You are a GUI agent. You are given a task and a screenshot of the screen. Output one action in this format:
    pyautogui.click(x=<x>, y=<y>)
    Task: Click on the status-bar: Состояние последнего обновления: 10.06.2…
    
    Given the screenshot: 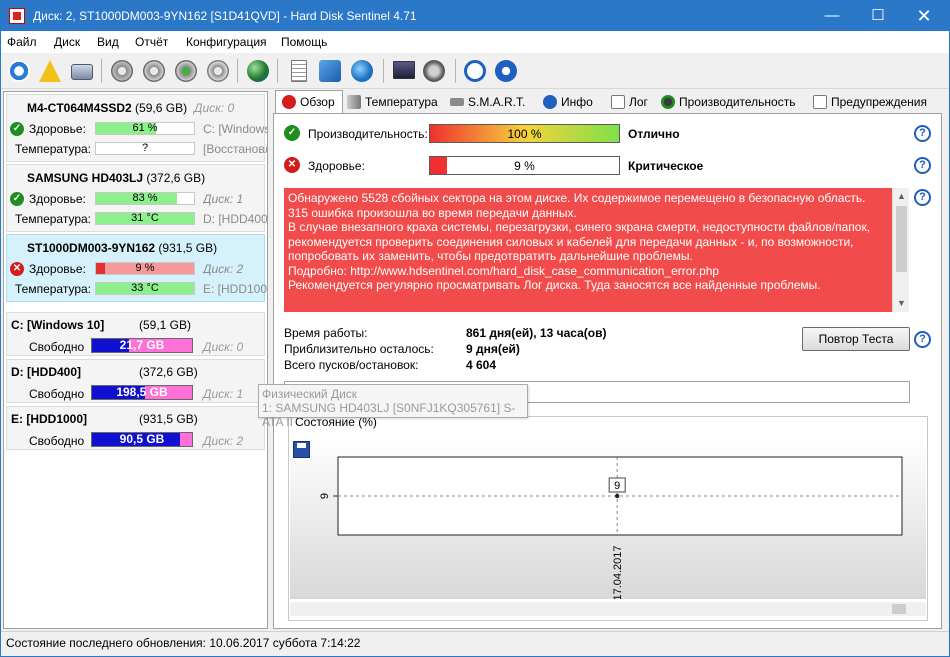 What is the action you would take?
    pyautogui.click(x=475, y=642)
    